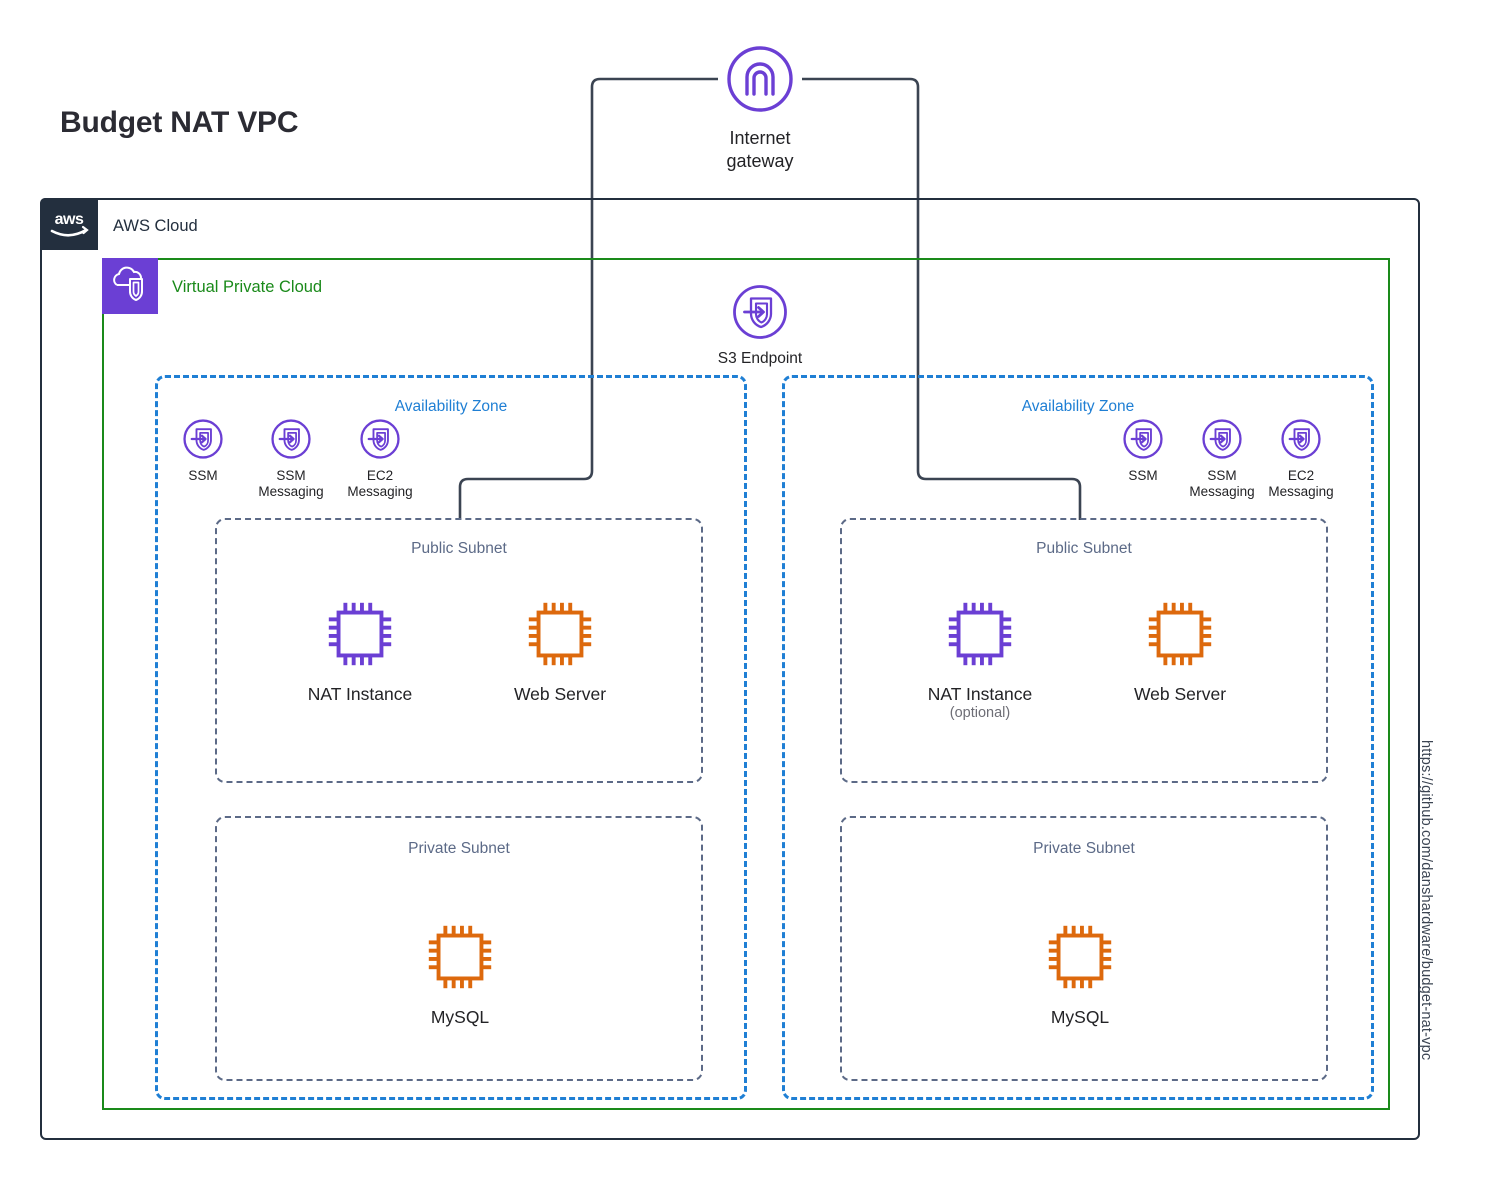 The height and width of the screenshot is (1180, 1487). I want to click on vpc-label: Virtual Private Cloud, so click(247, 287).